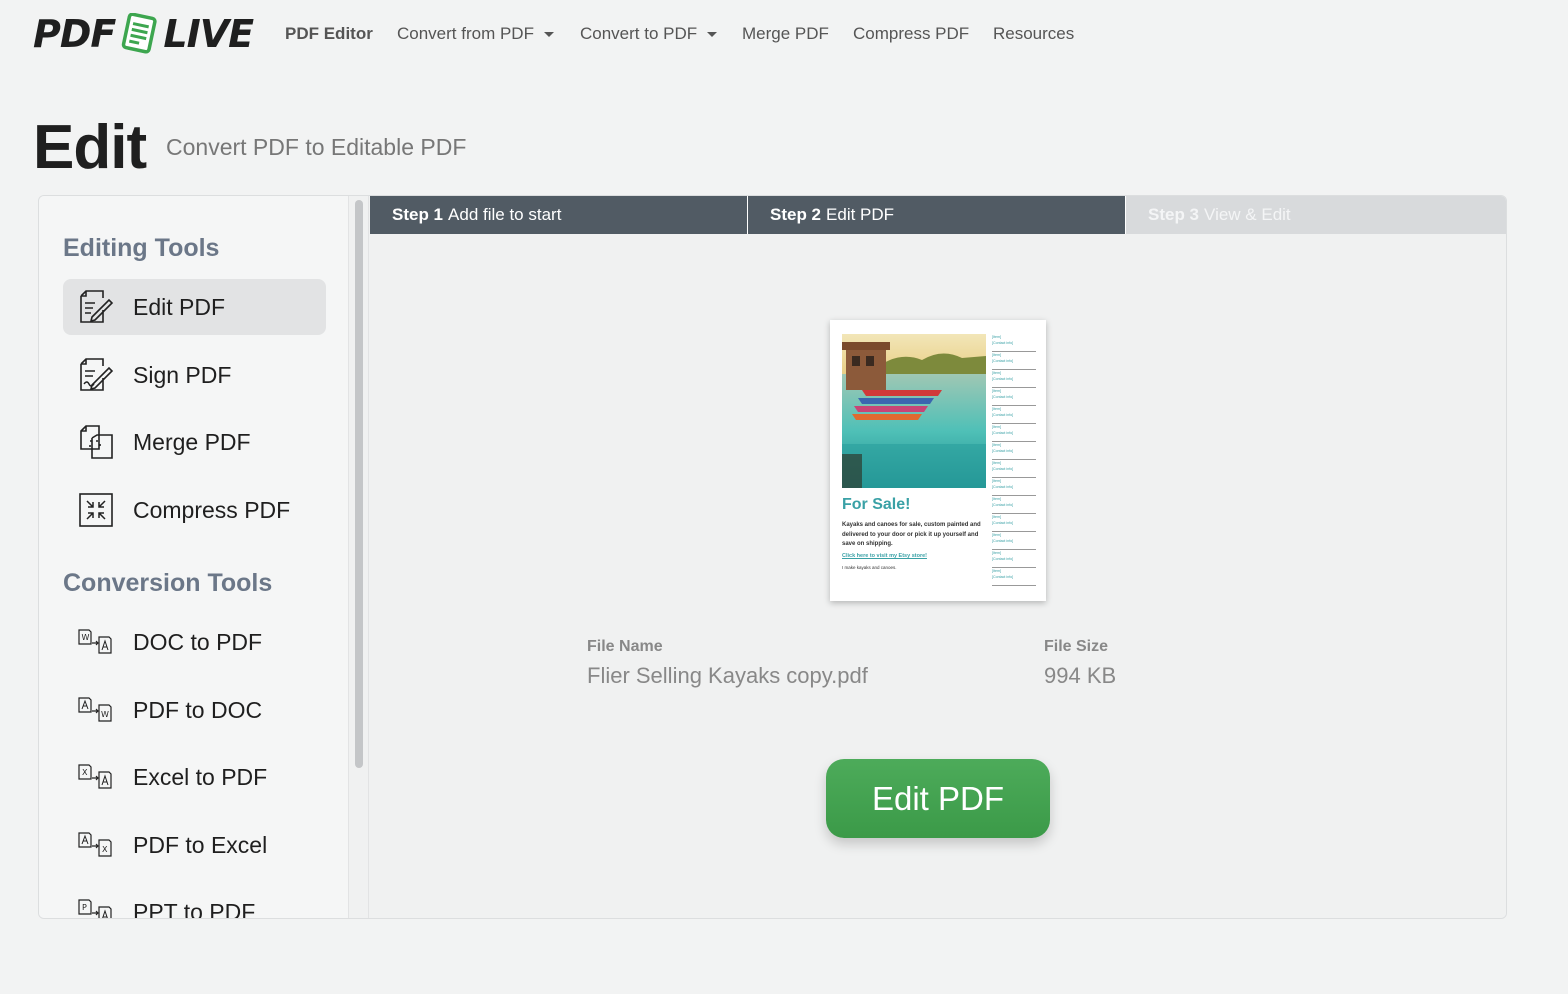  I want to click on sidebar-item-label: Merge PDF, so click(192, 441).